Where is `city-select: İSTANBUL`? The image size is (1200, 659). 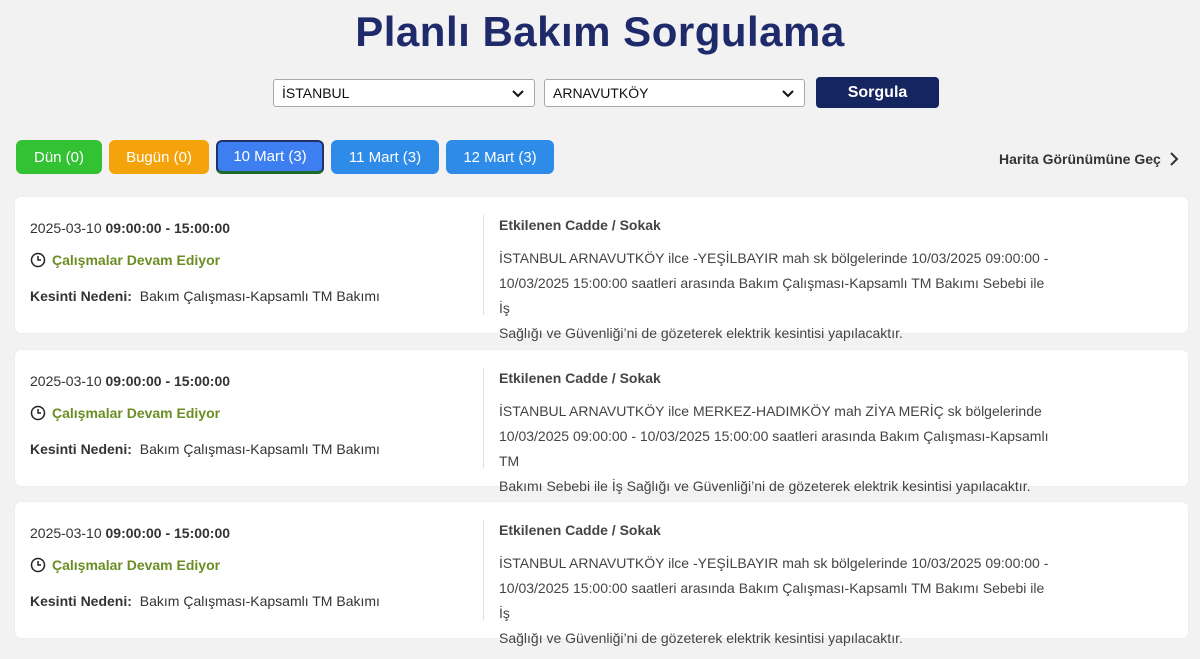
city-select: İSTANBUL is located at coordinates (404, 92).